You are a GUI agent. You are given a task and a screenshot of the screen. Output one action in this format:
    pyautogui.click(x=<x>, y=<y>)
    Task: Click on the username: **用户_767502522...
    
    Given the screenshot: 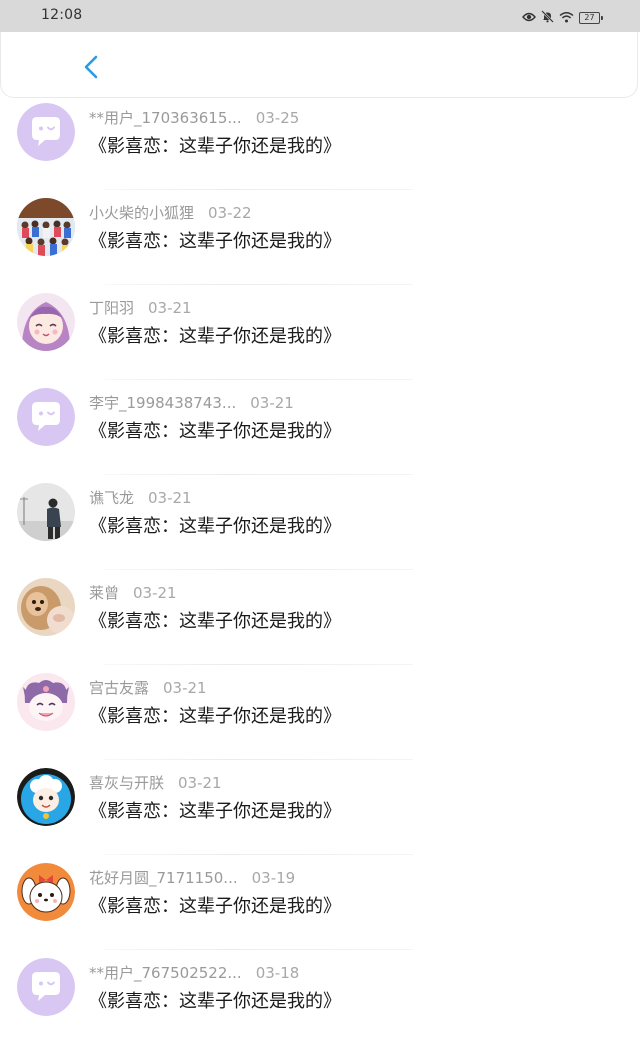 What is the action you would take?
    pyautogui.click(x=165, y=973)
    